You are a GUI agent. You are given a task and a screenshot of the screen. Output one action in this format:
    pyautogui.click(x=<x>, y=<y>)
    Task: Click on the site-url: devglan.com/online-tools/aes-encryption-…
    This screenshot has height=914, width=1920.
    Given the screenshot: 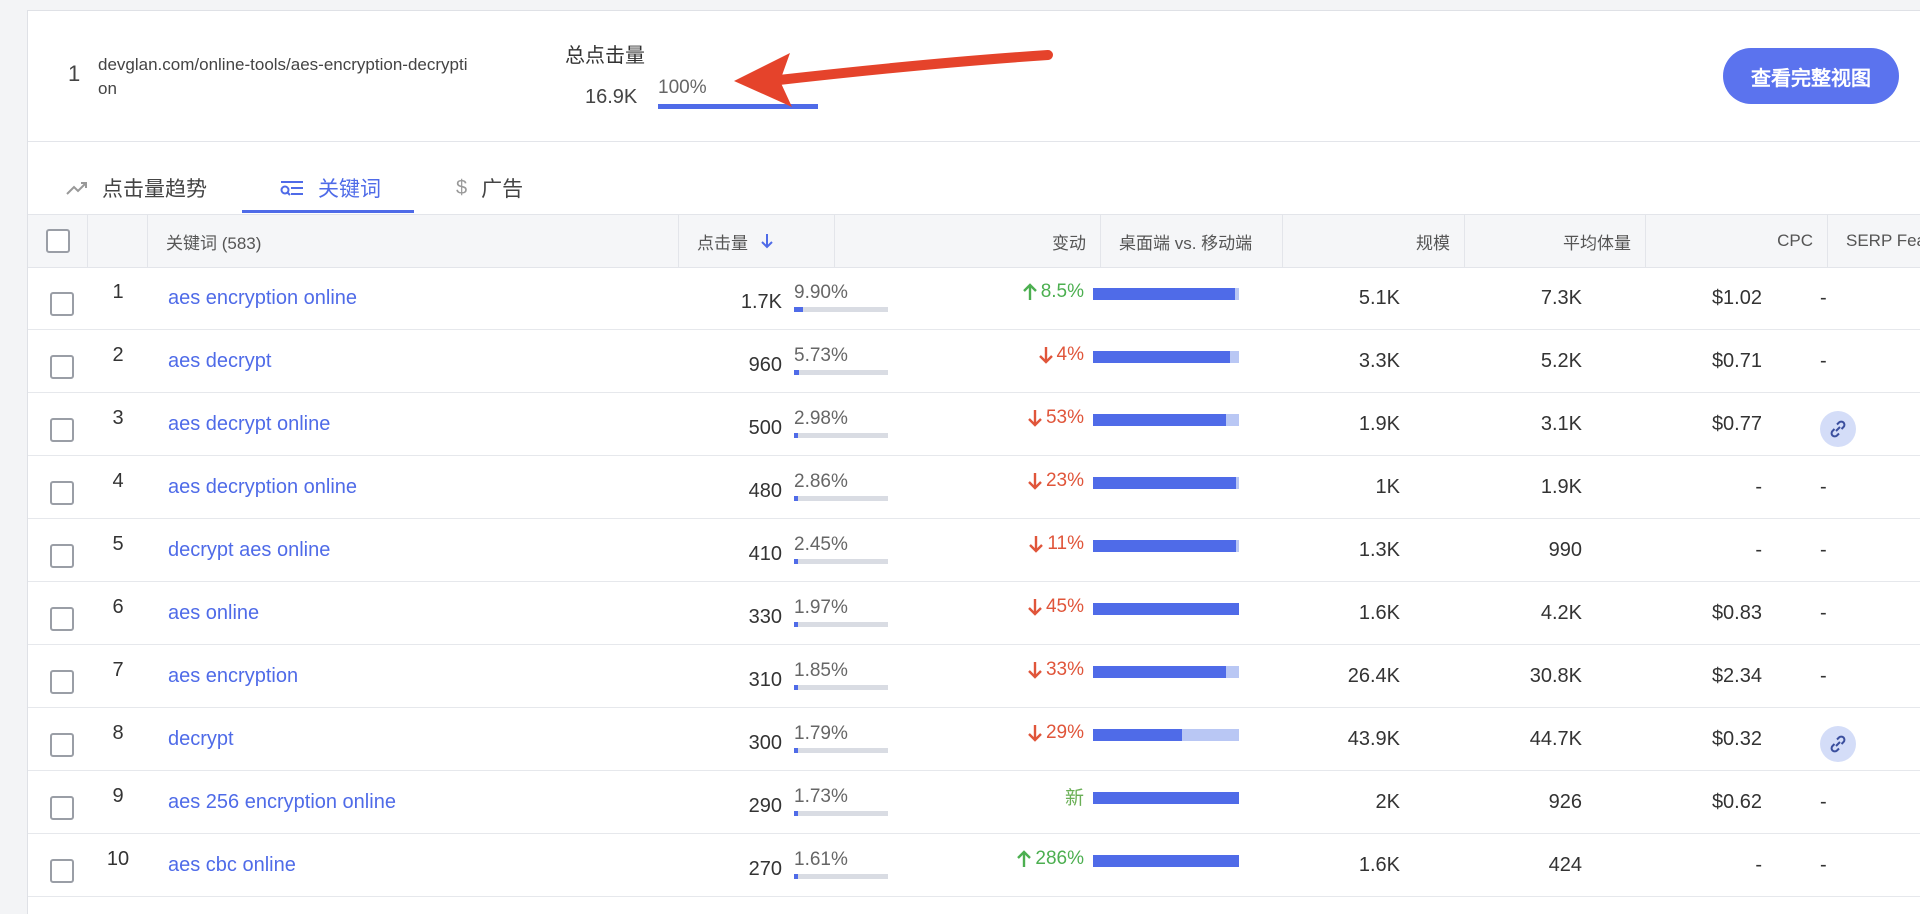 What is the action you would take?
    pyautogui.click(x=283, y=77)
    